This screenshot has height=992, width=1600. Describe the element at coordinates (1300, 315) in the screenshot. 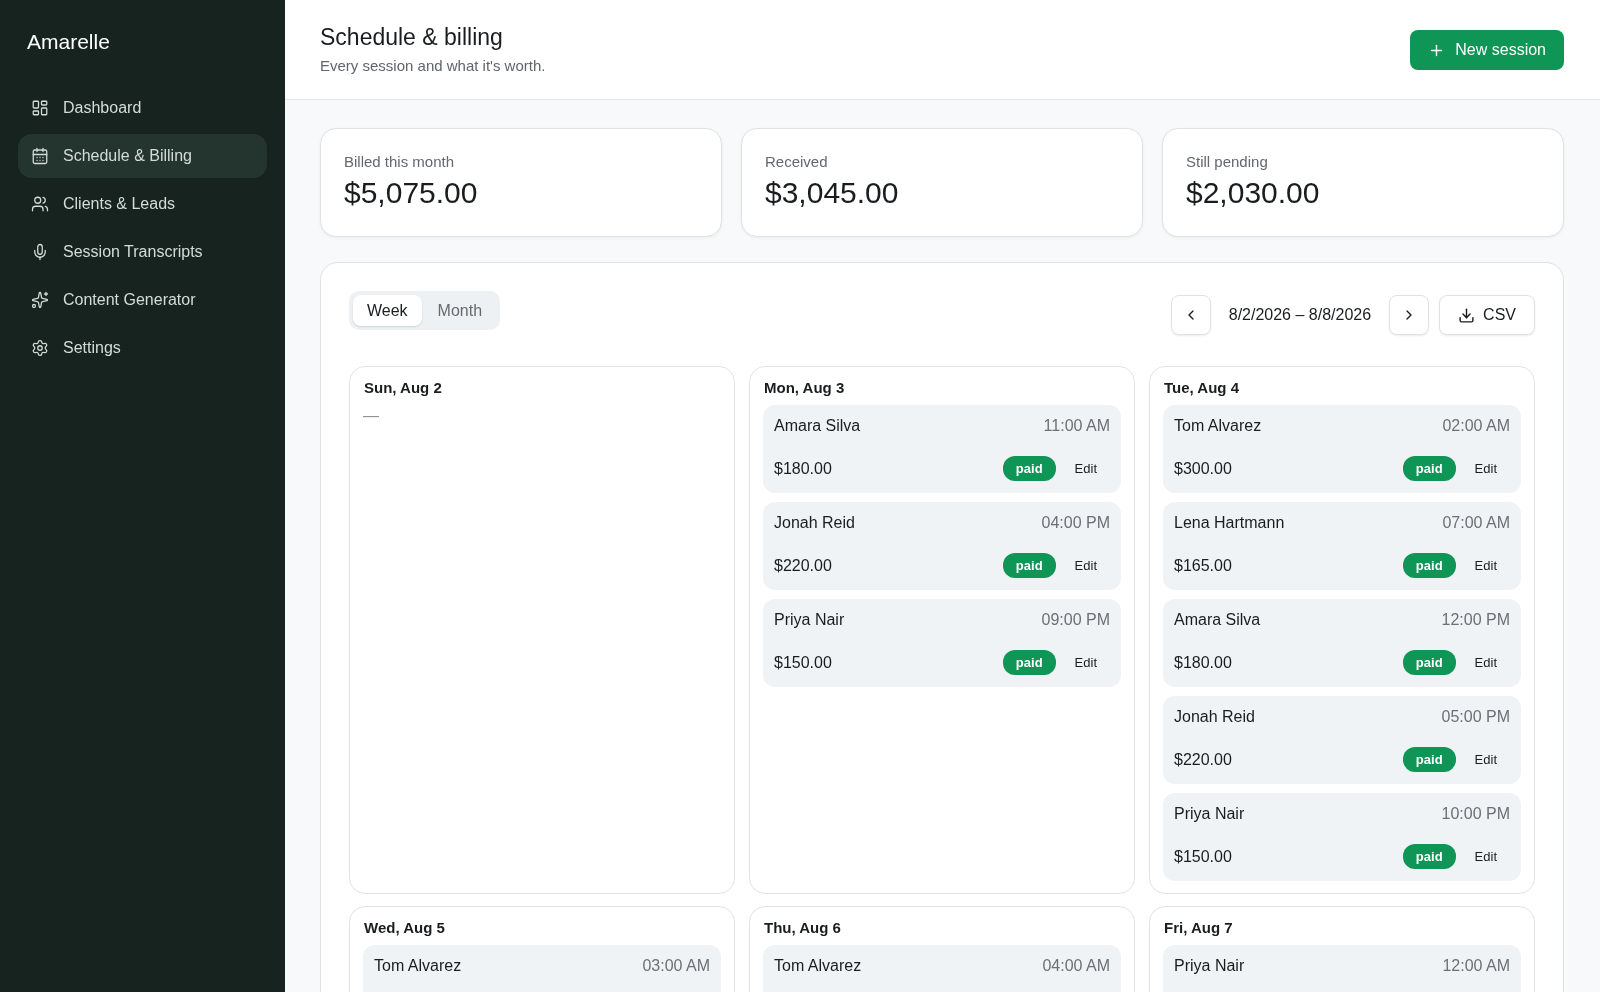

I see `date-range: 8/2/2026 – 8/8/2026` at that location.